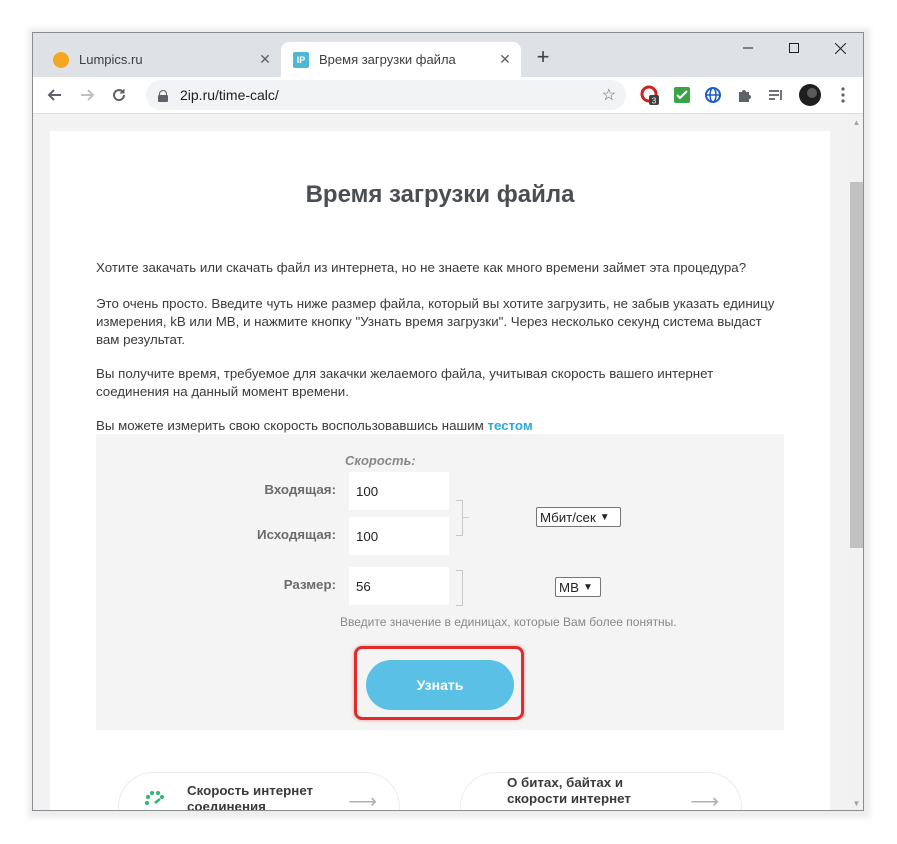 This screenshot has width=897, height=844. I want to click on vertical-scrollbar: ▲ ▼, so click(855, 462).